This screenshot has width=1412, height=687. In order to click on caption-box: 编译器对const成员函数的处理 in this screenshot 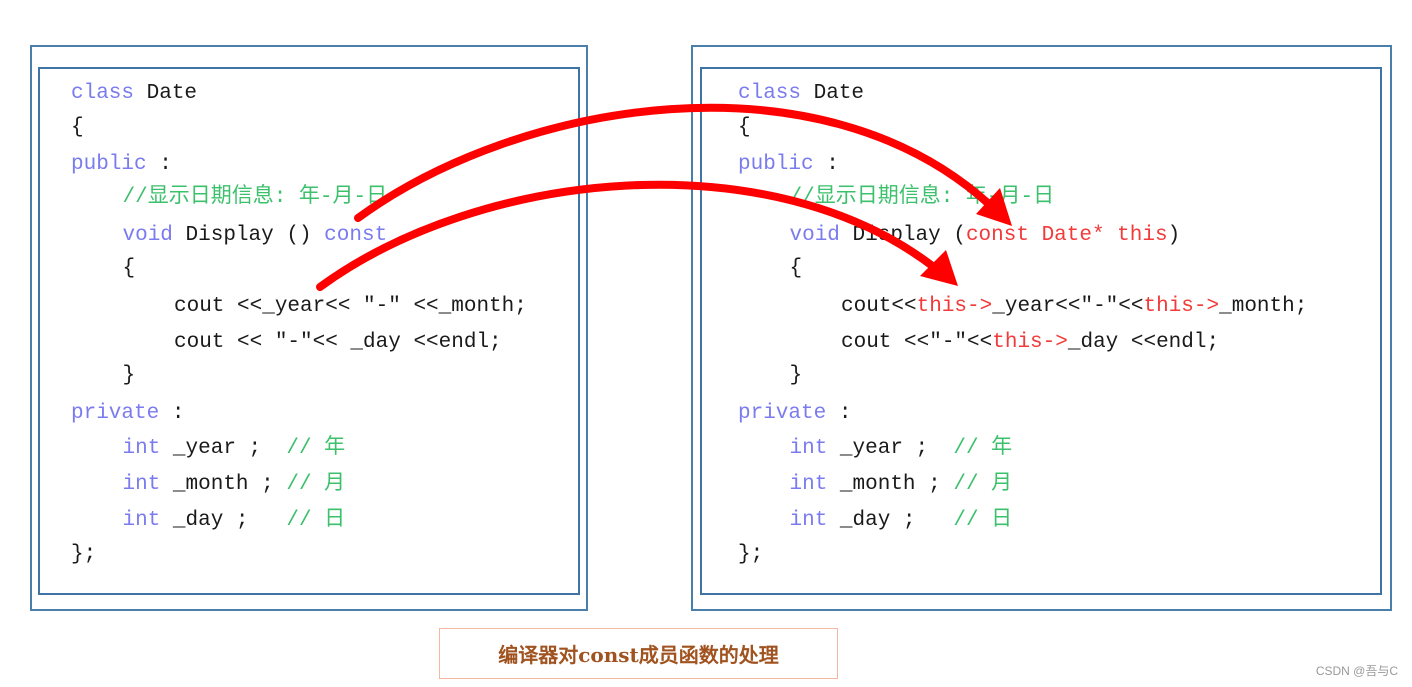, I will do `click(638, 653)`.